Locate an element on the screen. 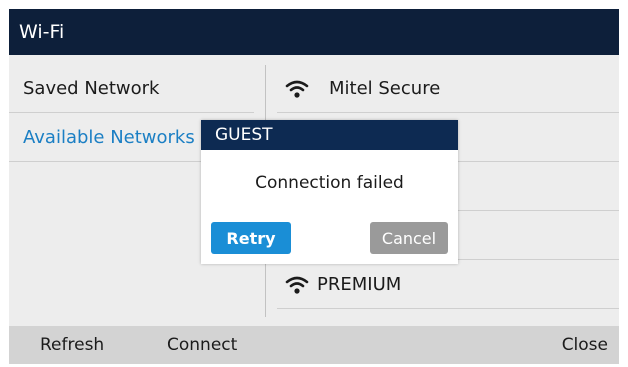 This screenshot has width=628, height=367. window-title-bar: Wi-Fi is located at coordinates (314, 32).